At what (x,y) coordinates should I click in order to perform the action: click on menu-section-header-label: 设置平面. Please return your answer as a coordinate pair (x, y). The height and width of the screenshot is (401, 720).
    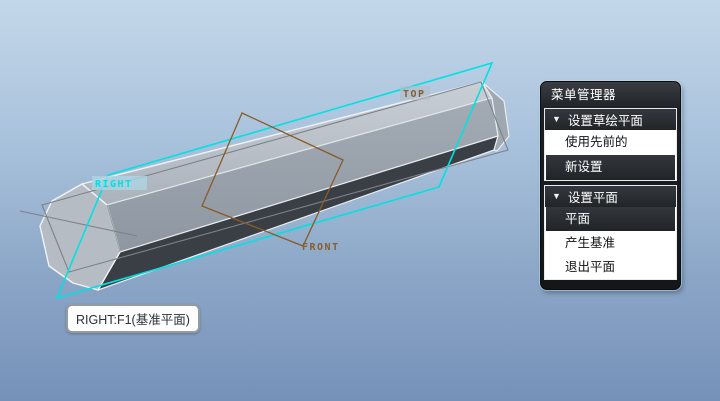
    Looking at the image, I should click on (592, 198).